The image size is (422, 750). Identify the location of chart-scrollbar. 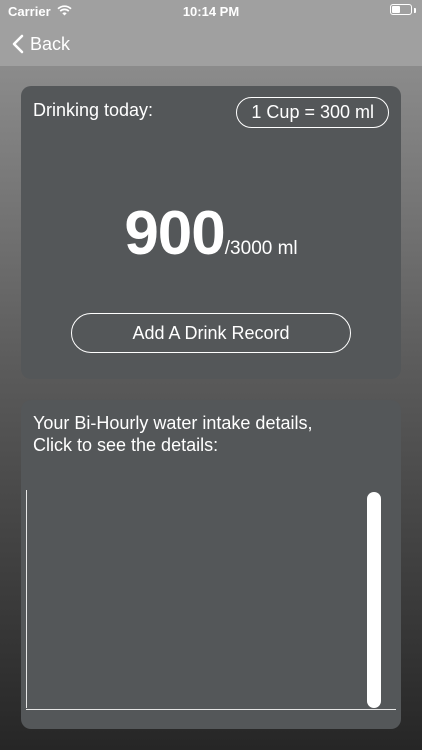
(374, 600).